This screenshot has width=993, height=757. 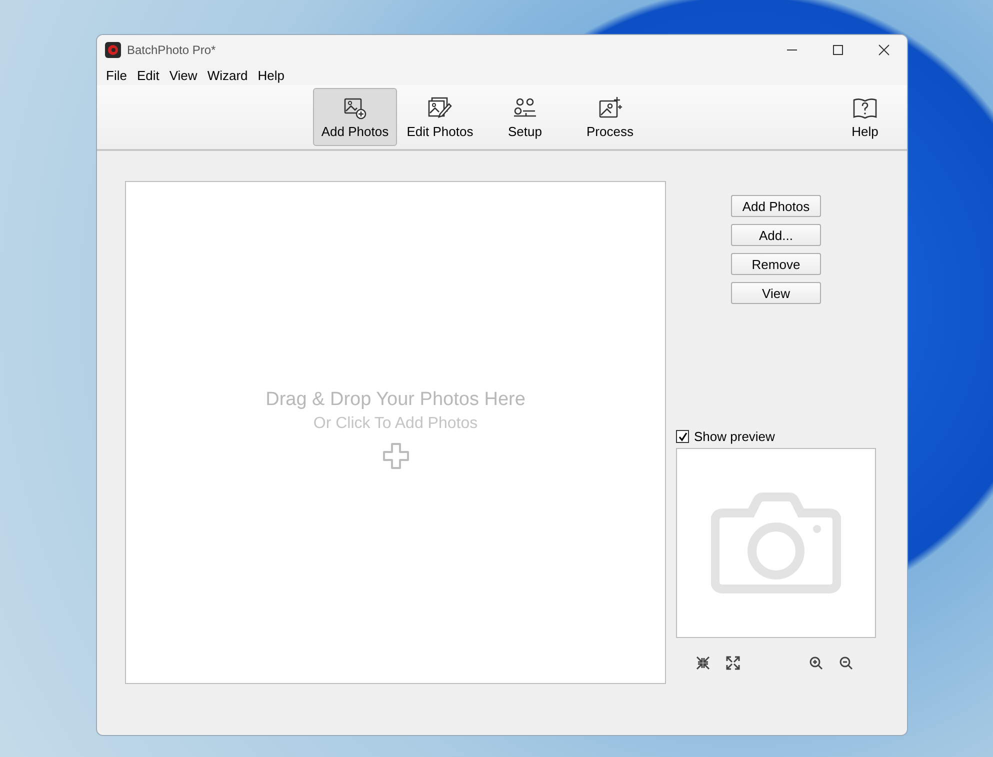 I want to click on zoom-in-icon, so click(x=816, y=663).